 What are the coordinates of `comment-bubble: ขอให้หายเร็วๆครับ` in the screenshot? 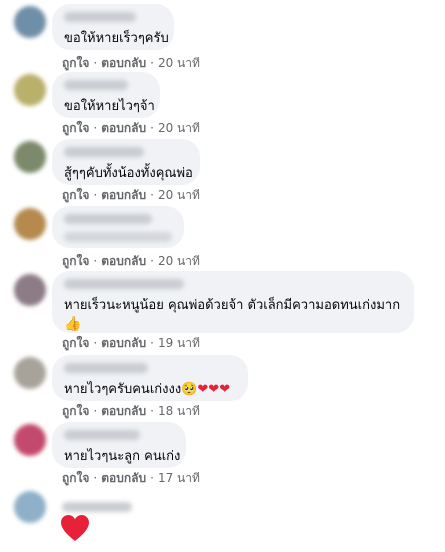 It's located at (113, 27).